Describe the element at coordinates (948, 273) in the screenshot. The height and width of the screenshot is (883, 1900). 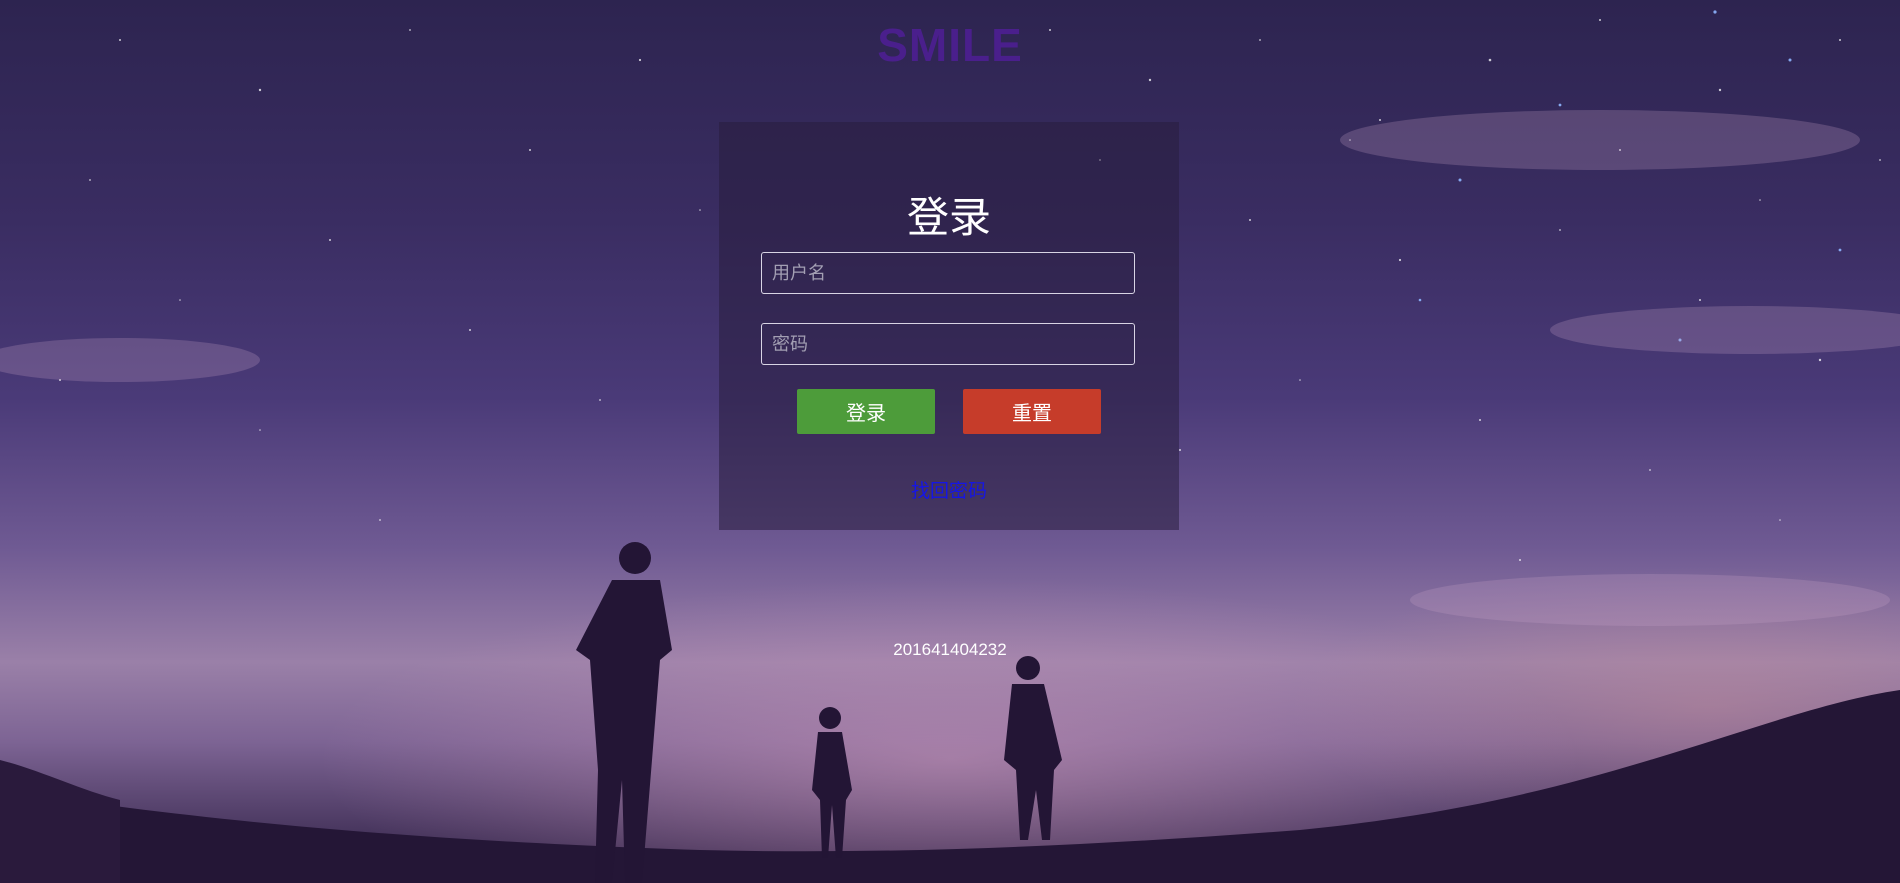
I see `username-input` at that location.